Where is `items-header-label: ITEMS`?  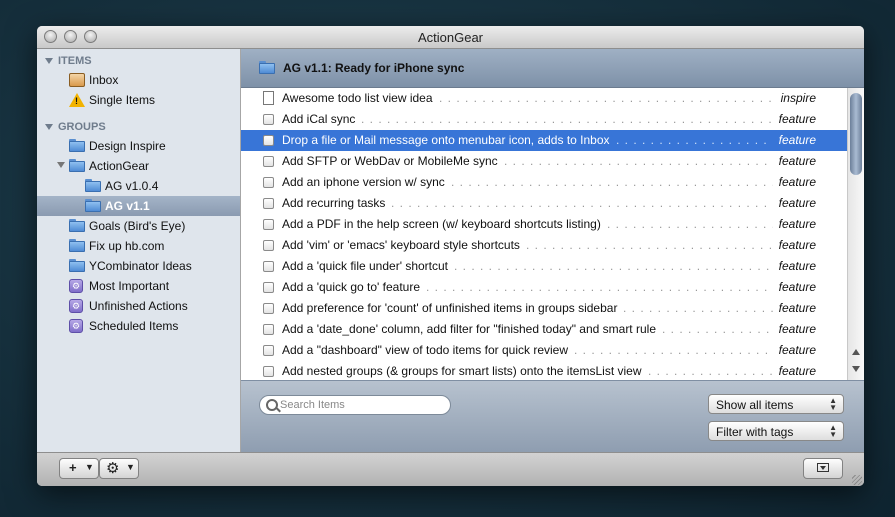
items-header-label: ITEMS is located at coordinates (75, 61).